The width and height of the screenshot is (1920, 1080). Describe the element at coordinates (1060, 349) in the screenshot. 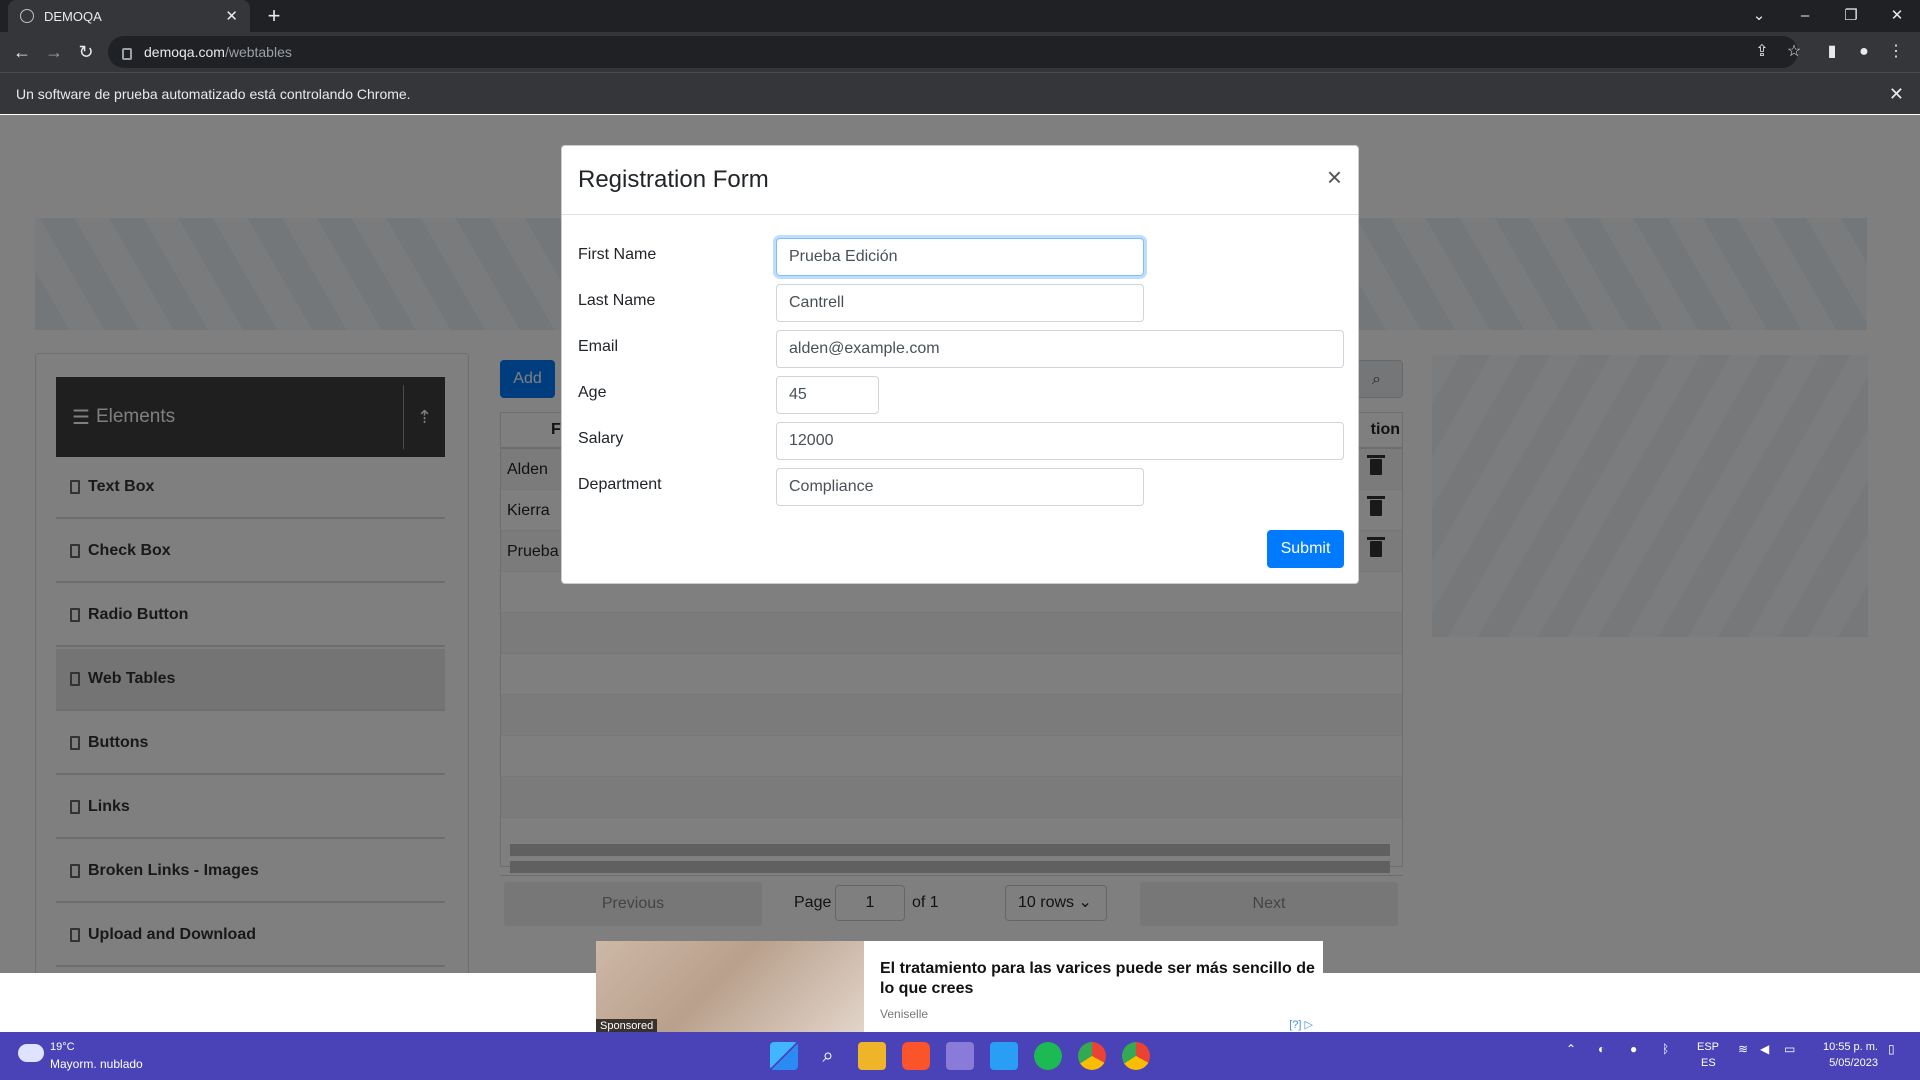

I see `email-input: alden@example.com` at that location.